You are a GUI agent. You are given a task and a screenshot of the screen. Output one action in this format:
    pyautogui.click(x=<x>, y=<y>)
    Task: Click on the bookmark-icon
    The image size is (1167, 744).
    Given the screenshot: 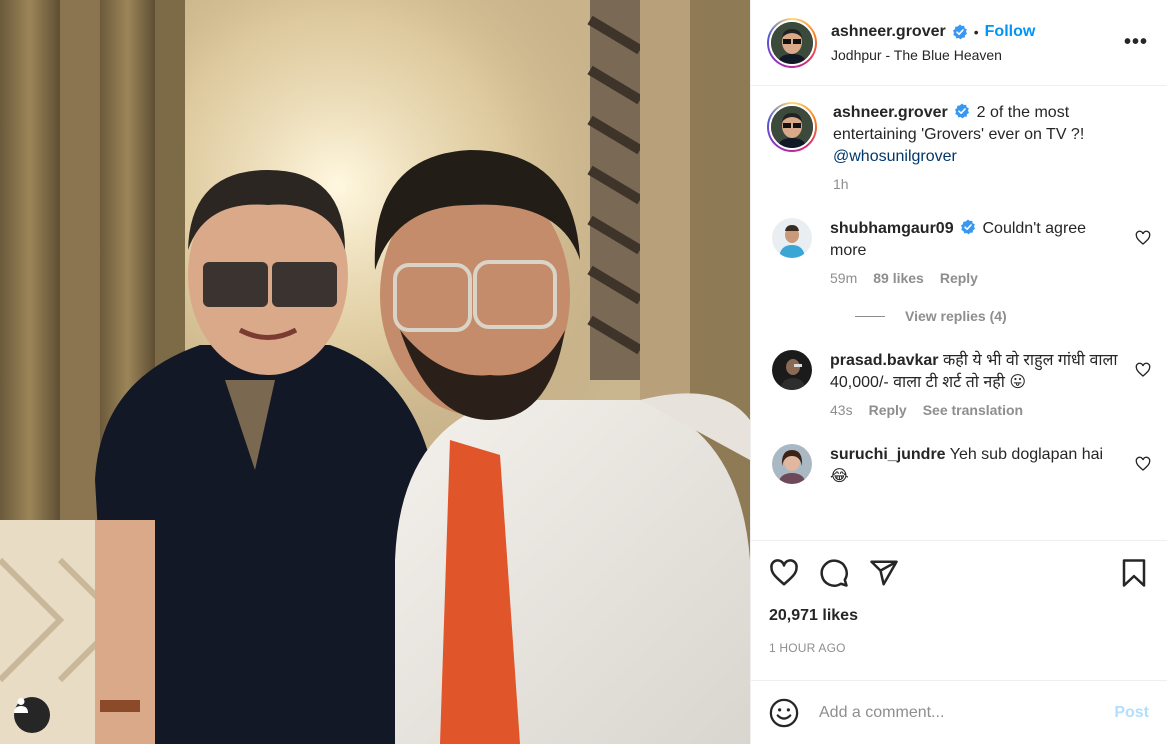 What is the action you would take?
    pyautogui.click(x=1134, y=573)
    